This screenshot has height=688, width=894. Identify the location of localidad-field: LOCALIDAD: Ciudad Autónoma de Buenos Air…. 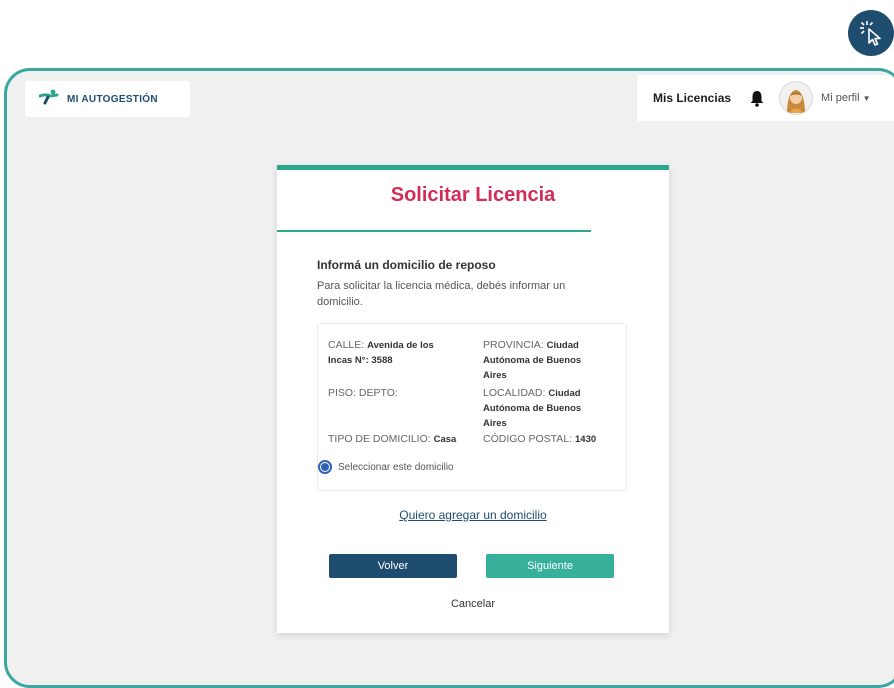
(543, 408).